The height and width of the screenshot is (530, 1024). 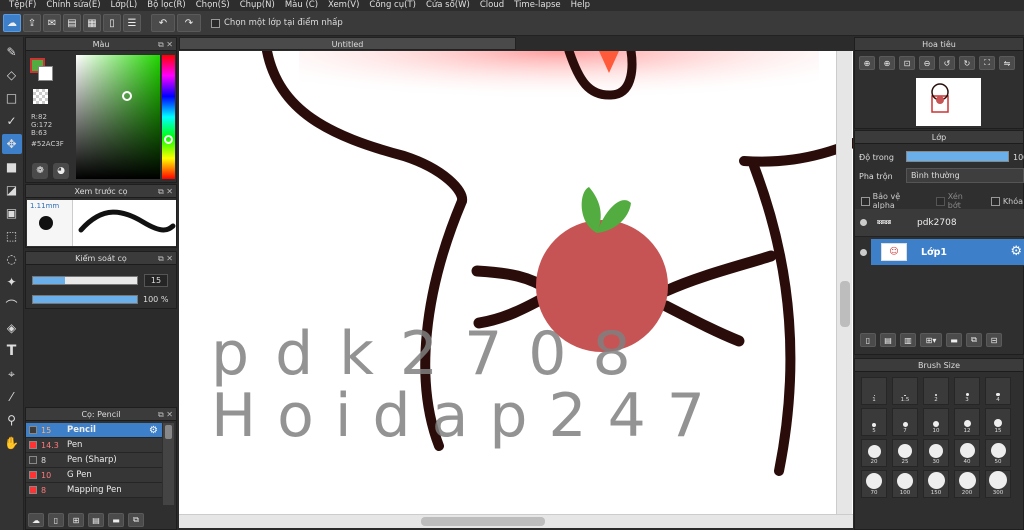 I want to click on select-layer-at-click-option: Chọn một lớp tại điểm nhấp, so click(x=277, y=23).